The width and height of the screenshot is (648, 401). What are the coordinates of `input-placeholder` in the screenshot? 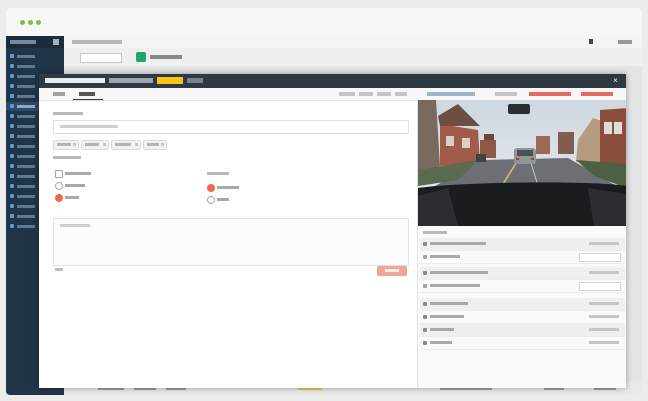 It's located at (89, 126).